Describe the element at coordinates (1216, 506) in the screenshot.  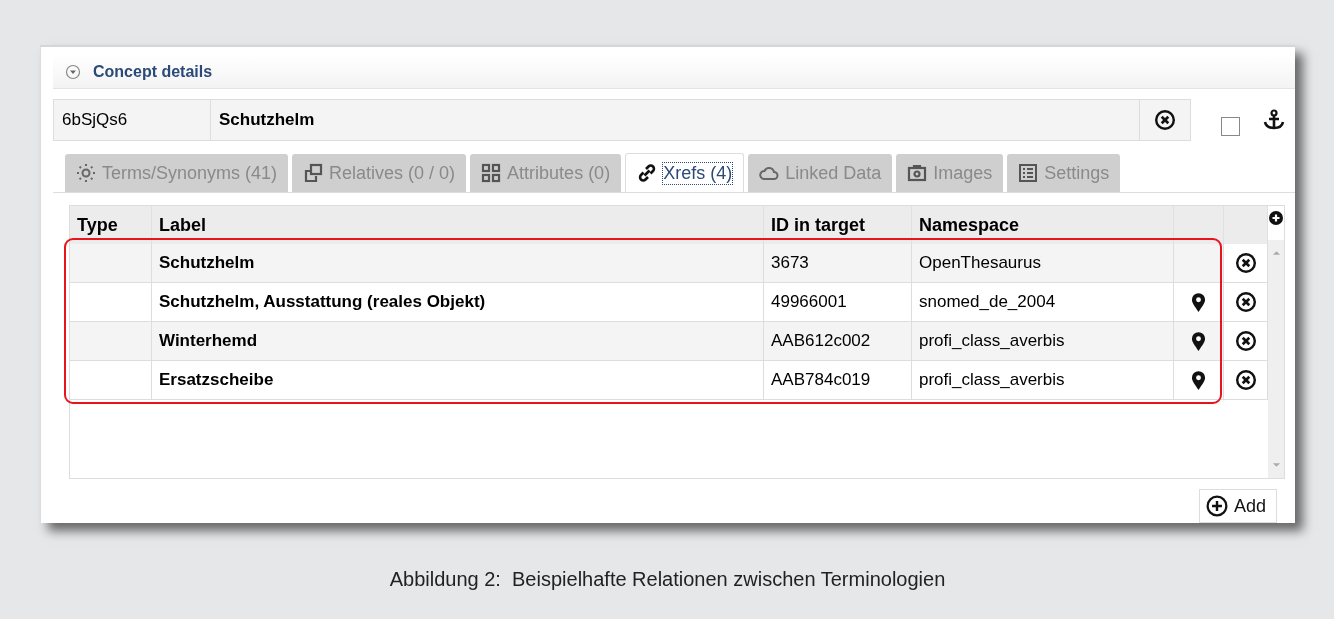
I see `plus-icon` at that location.